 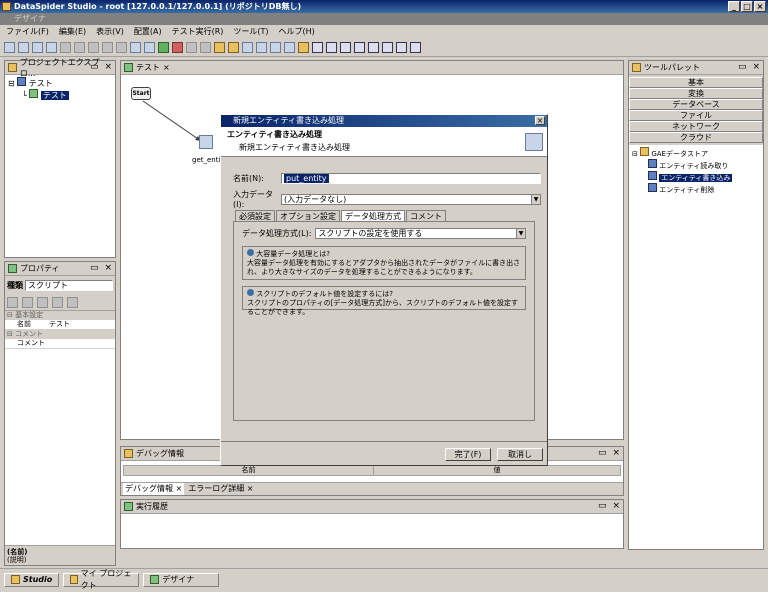 I want to click on new-folder-icon, so click(x=37, y=47).